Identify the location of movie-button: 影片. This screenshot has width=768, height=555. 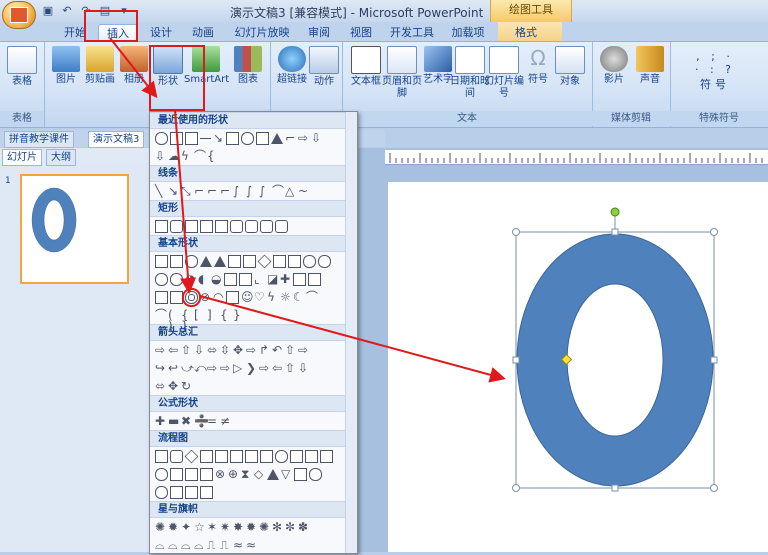
(614, 66).